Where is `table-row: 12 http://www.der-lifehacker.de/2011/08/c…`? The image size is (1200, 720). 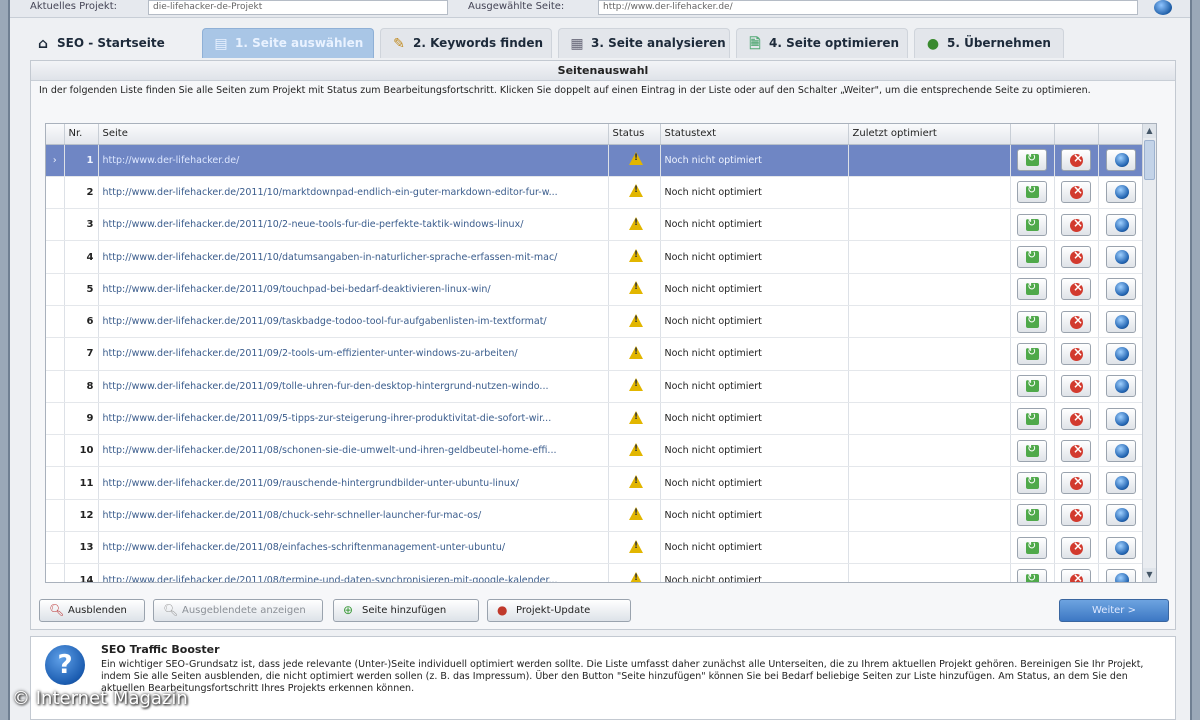 table-row: 12 http://www.der-lifehacker.de/2011/08/c… is located at coordinates (595, 516).